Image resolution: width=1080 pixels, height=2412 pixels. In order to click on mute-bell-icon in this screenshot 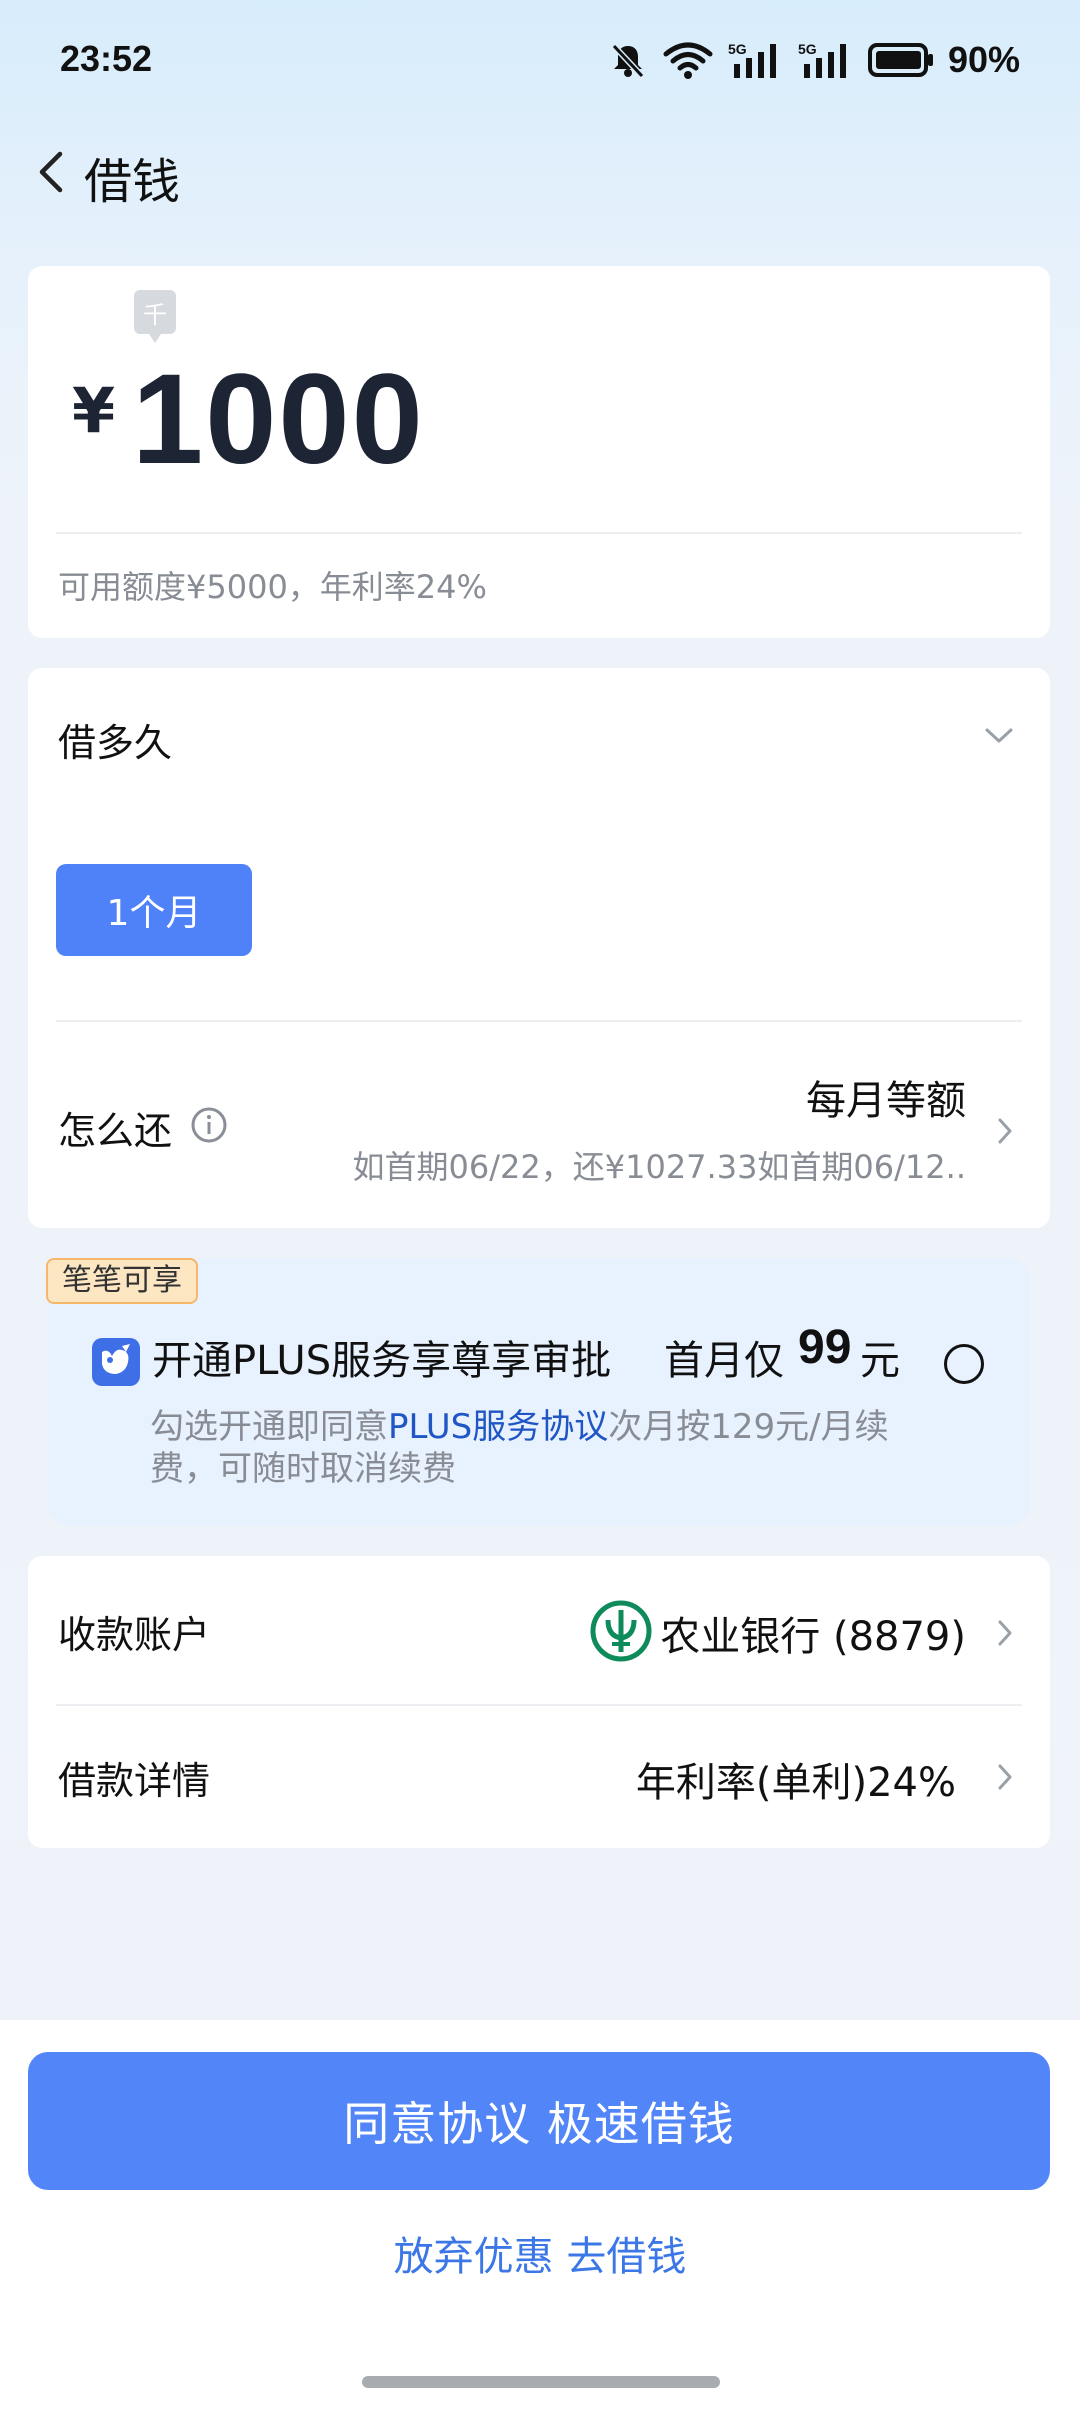, I will do `click(628, 61)`.